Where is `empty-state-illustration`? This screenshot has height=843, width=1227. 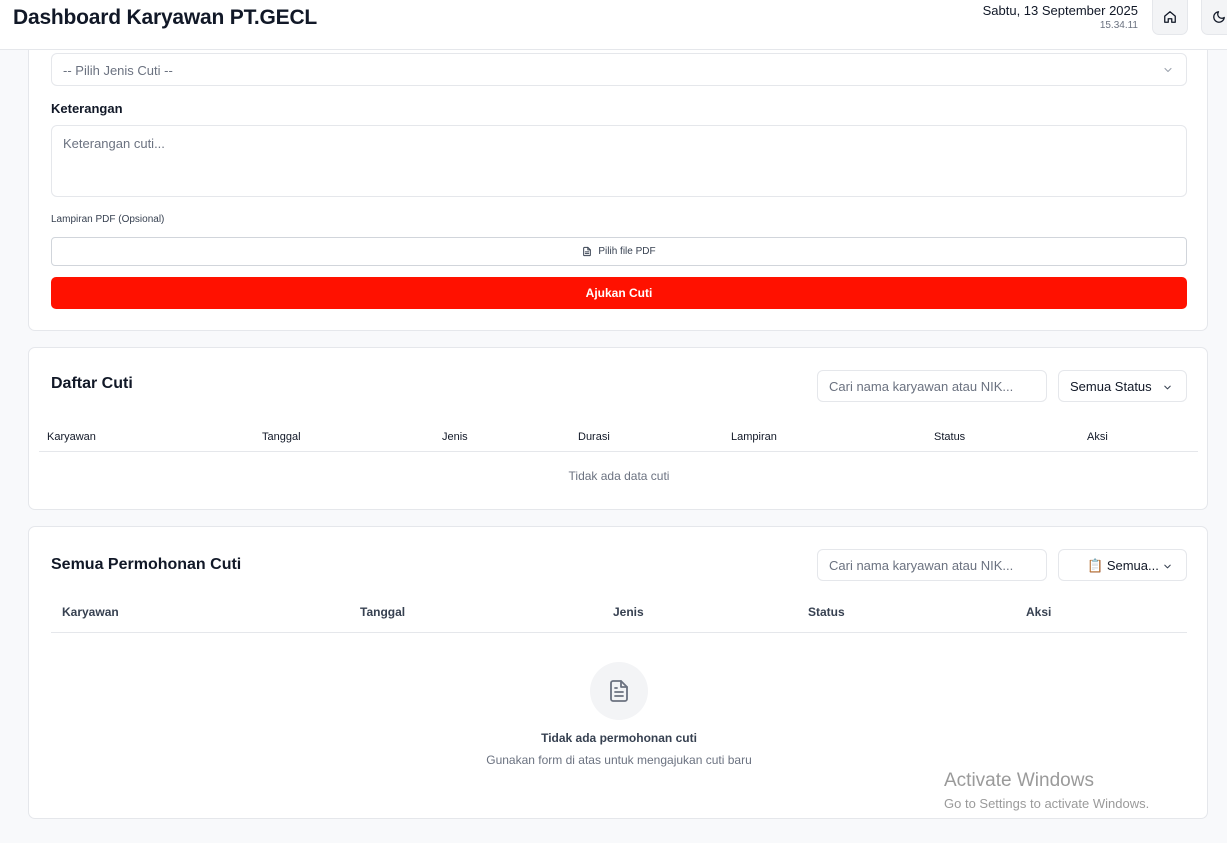
empty-state-illustration is located at coordinates (619, 691).